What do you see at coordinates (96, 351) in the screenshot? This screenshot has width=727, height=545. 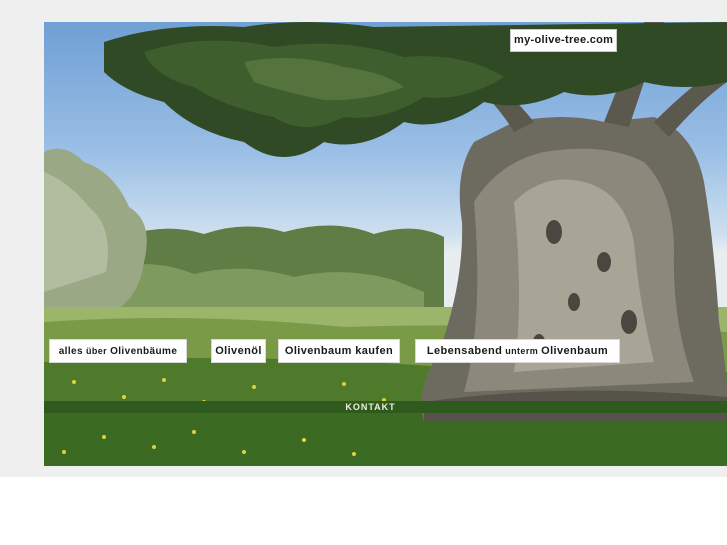 I see `nav-item-label: über` at bounding box center [96, 351].